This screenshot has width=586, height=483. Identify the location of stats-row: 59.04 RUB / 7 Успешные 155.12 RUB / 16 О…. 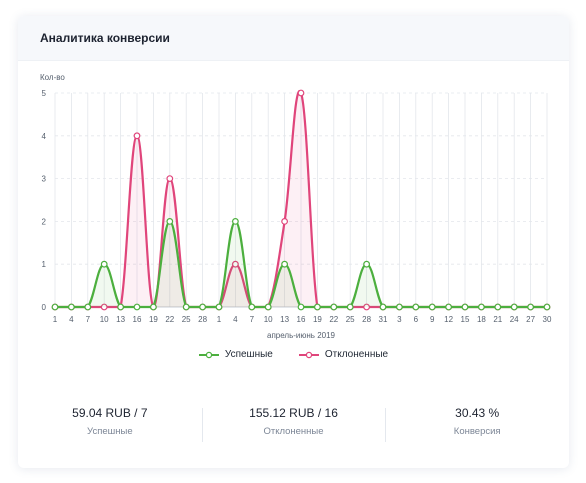
(293, 426).